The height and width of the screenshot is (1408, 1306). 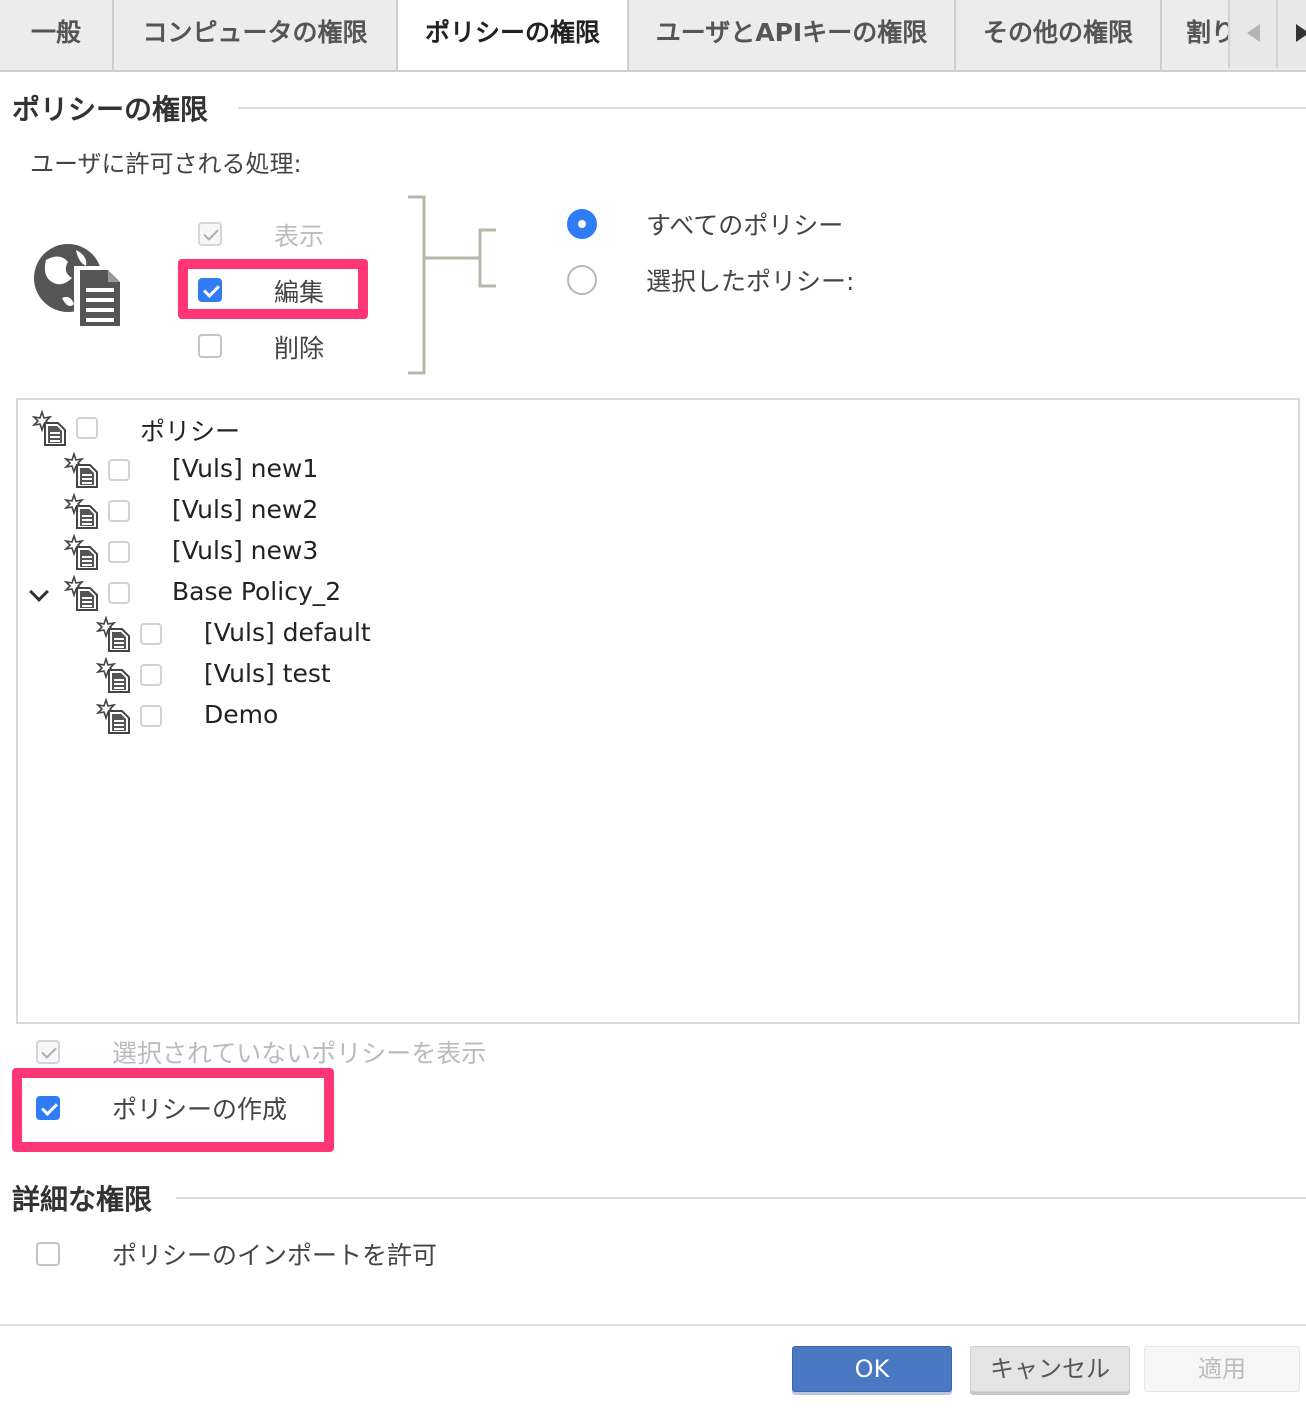 I want to click on globe-document-icon, so click(x=79, y=286).